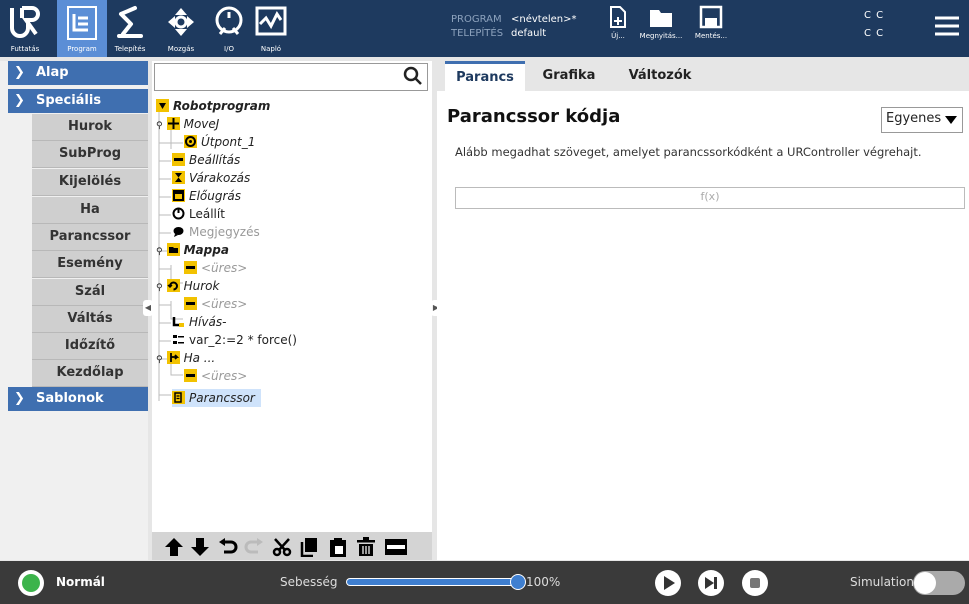 The width and height of the screenshot is (969, 604). Describe the element at coordinates (82, 28) in the screenshot. I see `program-tab-button: Program` at that location.